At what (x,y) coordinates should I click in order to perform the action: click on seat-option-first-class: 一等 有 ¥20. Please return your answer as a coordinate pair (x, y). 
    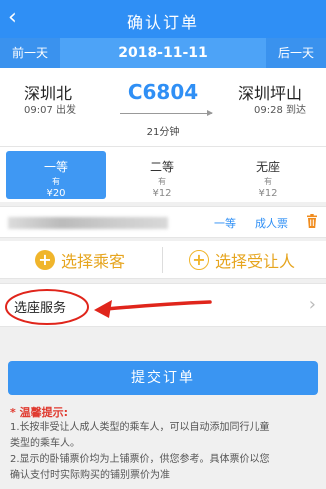
    Looking at the image, I should click on (56, 175).